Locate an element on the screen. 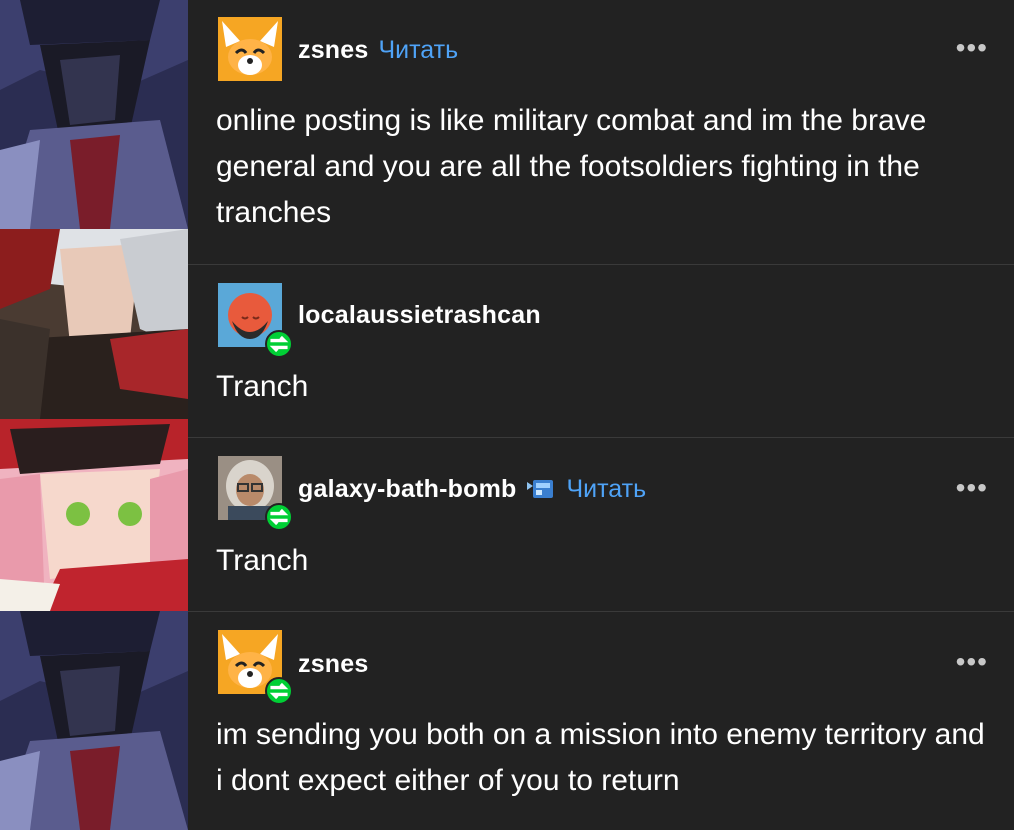  post-header: localaussietrashcan is located at coordinates (419, 315).